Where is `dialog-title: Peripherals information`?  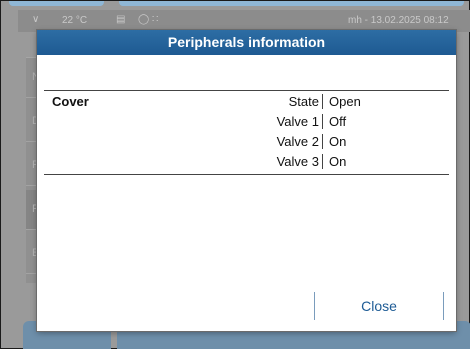
dialog-title: Peripherals information is located at coordinates (246, 42).